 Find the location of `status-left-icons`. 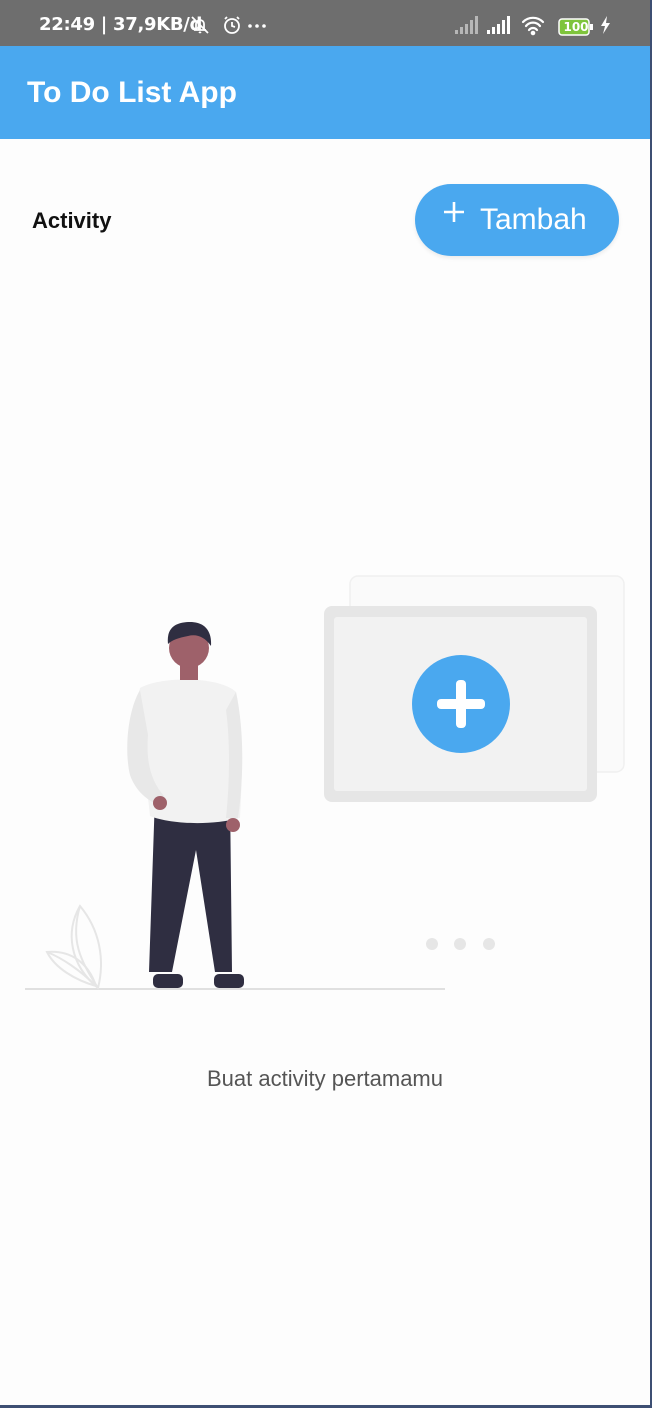

status-left-icons is located at coordinates (228, 25).